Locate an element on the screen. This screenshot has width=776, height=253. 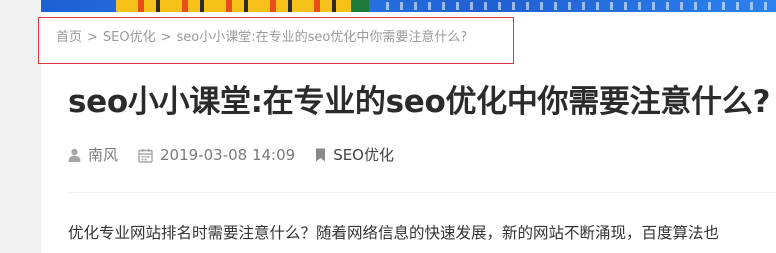
article-meta: 南风 2019-03-08 14:09 SEO优化 is located at coordinates (241, 155).